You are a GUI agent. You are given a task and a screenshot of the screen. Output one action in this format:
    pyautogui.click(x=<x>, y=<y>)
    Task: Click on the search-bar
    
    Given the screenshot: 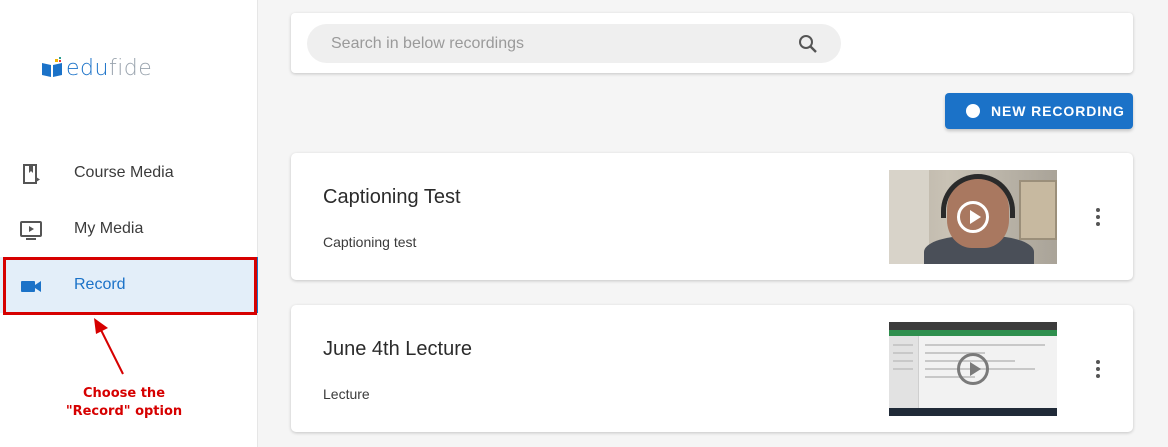 What is the action you would take?
    pyautogui.click(x=574, y=43)
    